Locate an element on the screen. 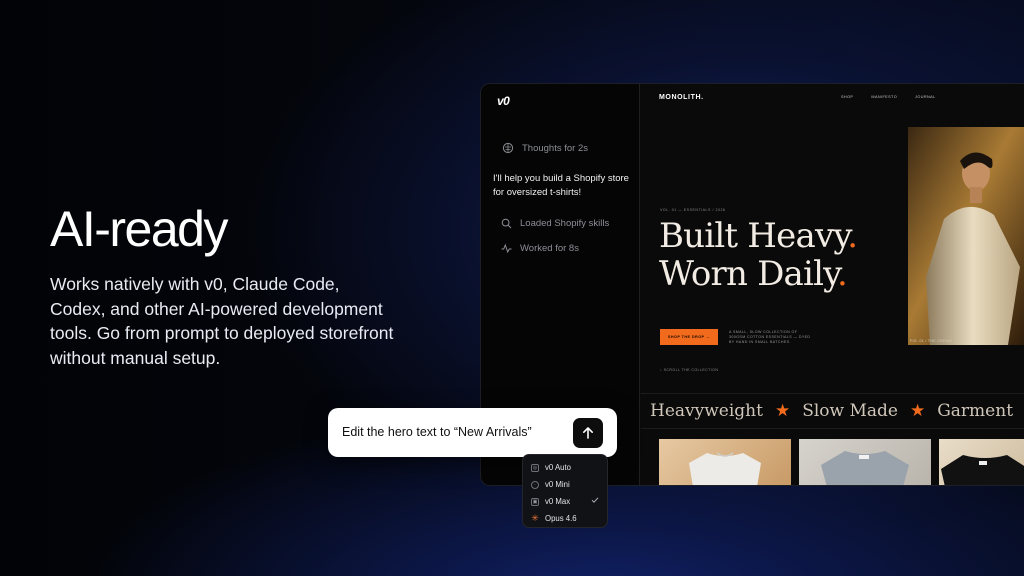  step-row: Worked for 8s is located at coordinates (539, 248).